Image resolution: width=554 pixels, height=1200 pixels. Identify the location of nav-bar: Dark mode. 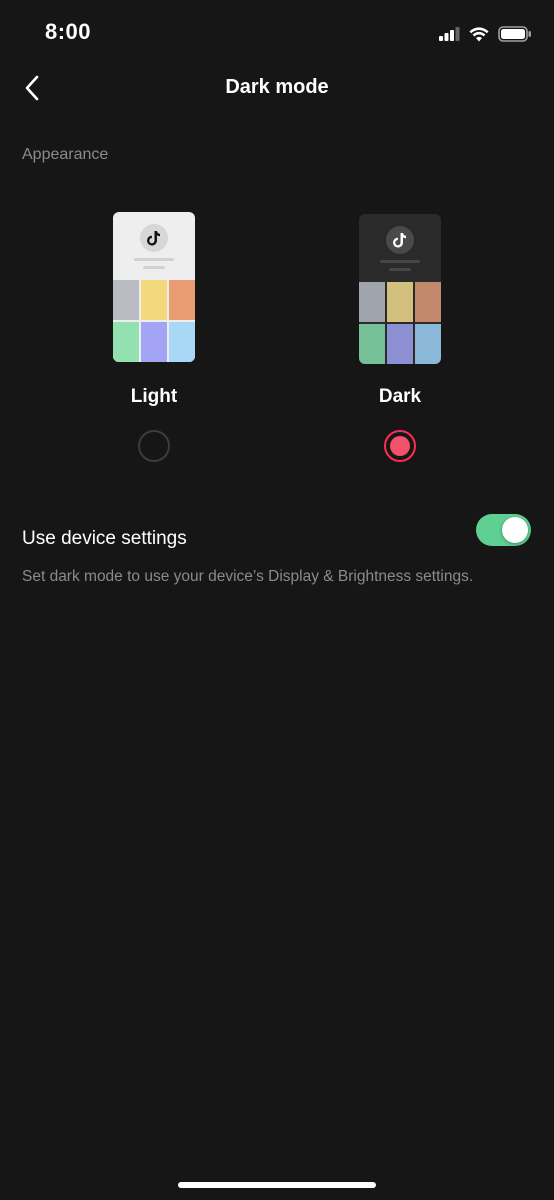
(277, 89).